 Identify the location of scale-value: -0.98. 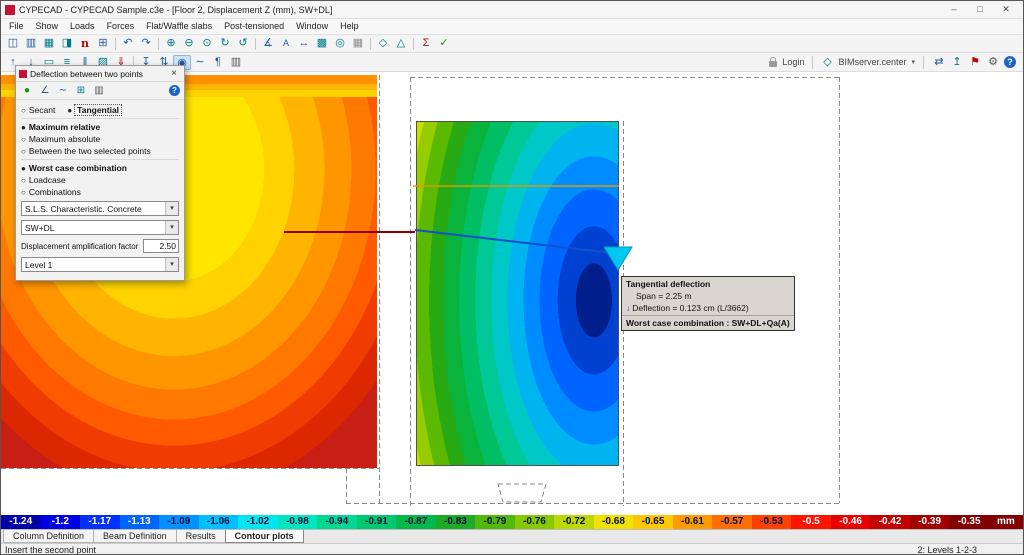
(297, 522).